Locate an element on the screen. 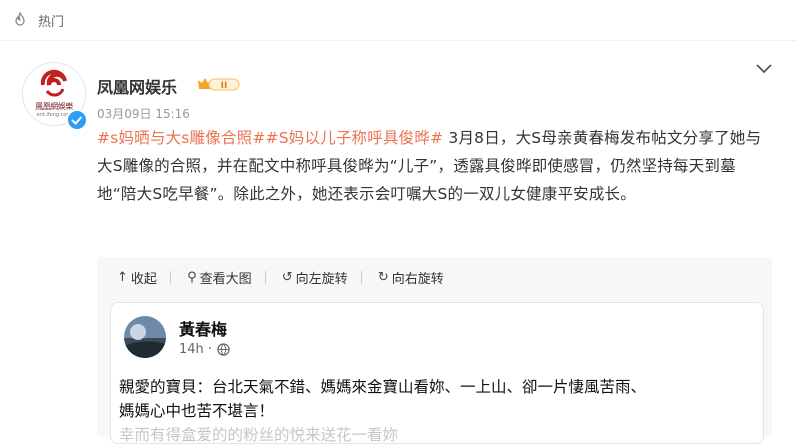 The width and height of the screenshot is (796, 447). image-toolbar: ↑ 收起 ⚲ 查看大图 ↺ 向左旋转 ↻ 向右旋转 is located at coordinates (293, 278).